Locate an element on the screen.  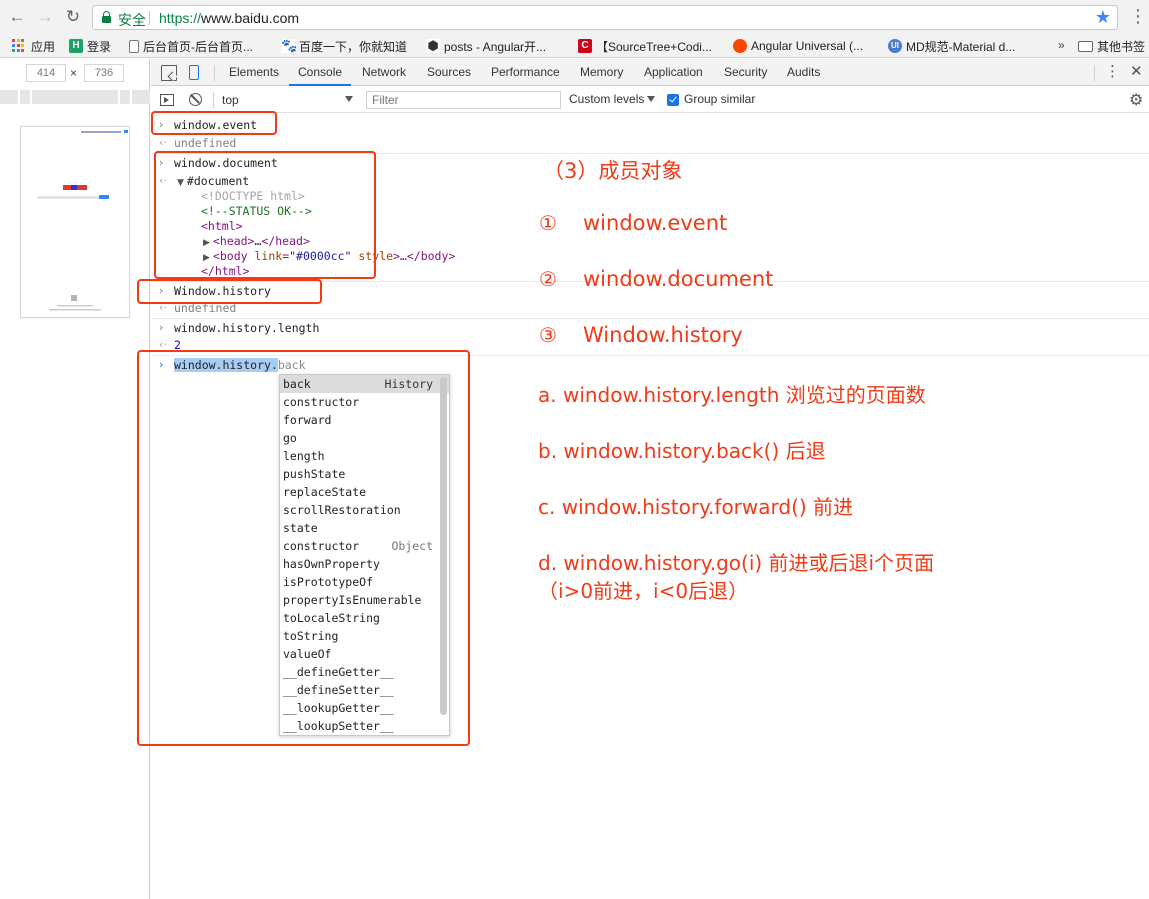
page-icon is located at coordinates (134, 46).